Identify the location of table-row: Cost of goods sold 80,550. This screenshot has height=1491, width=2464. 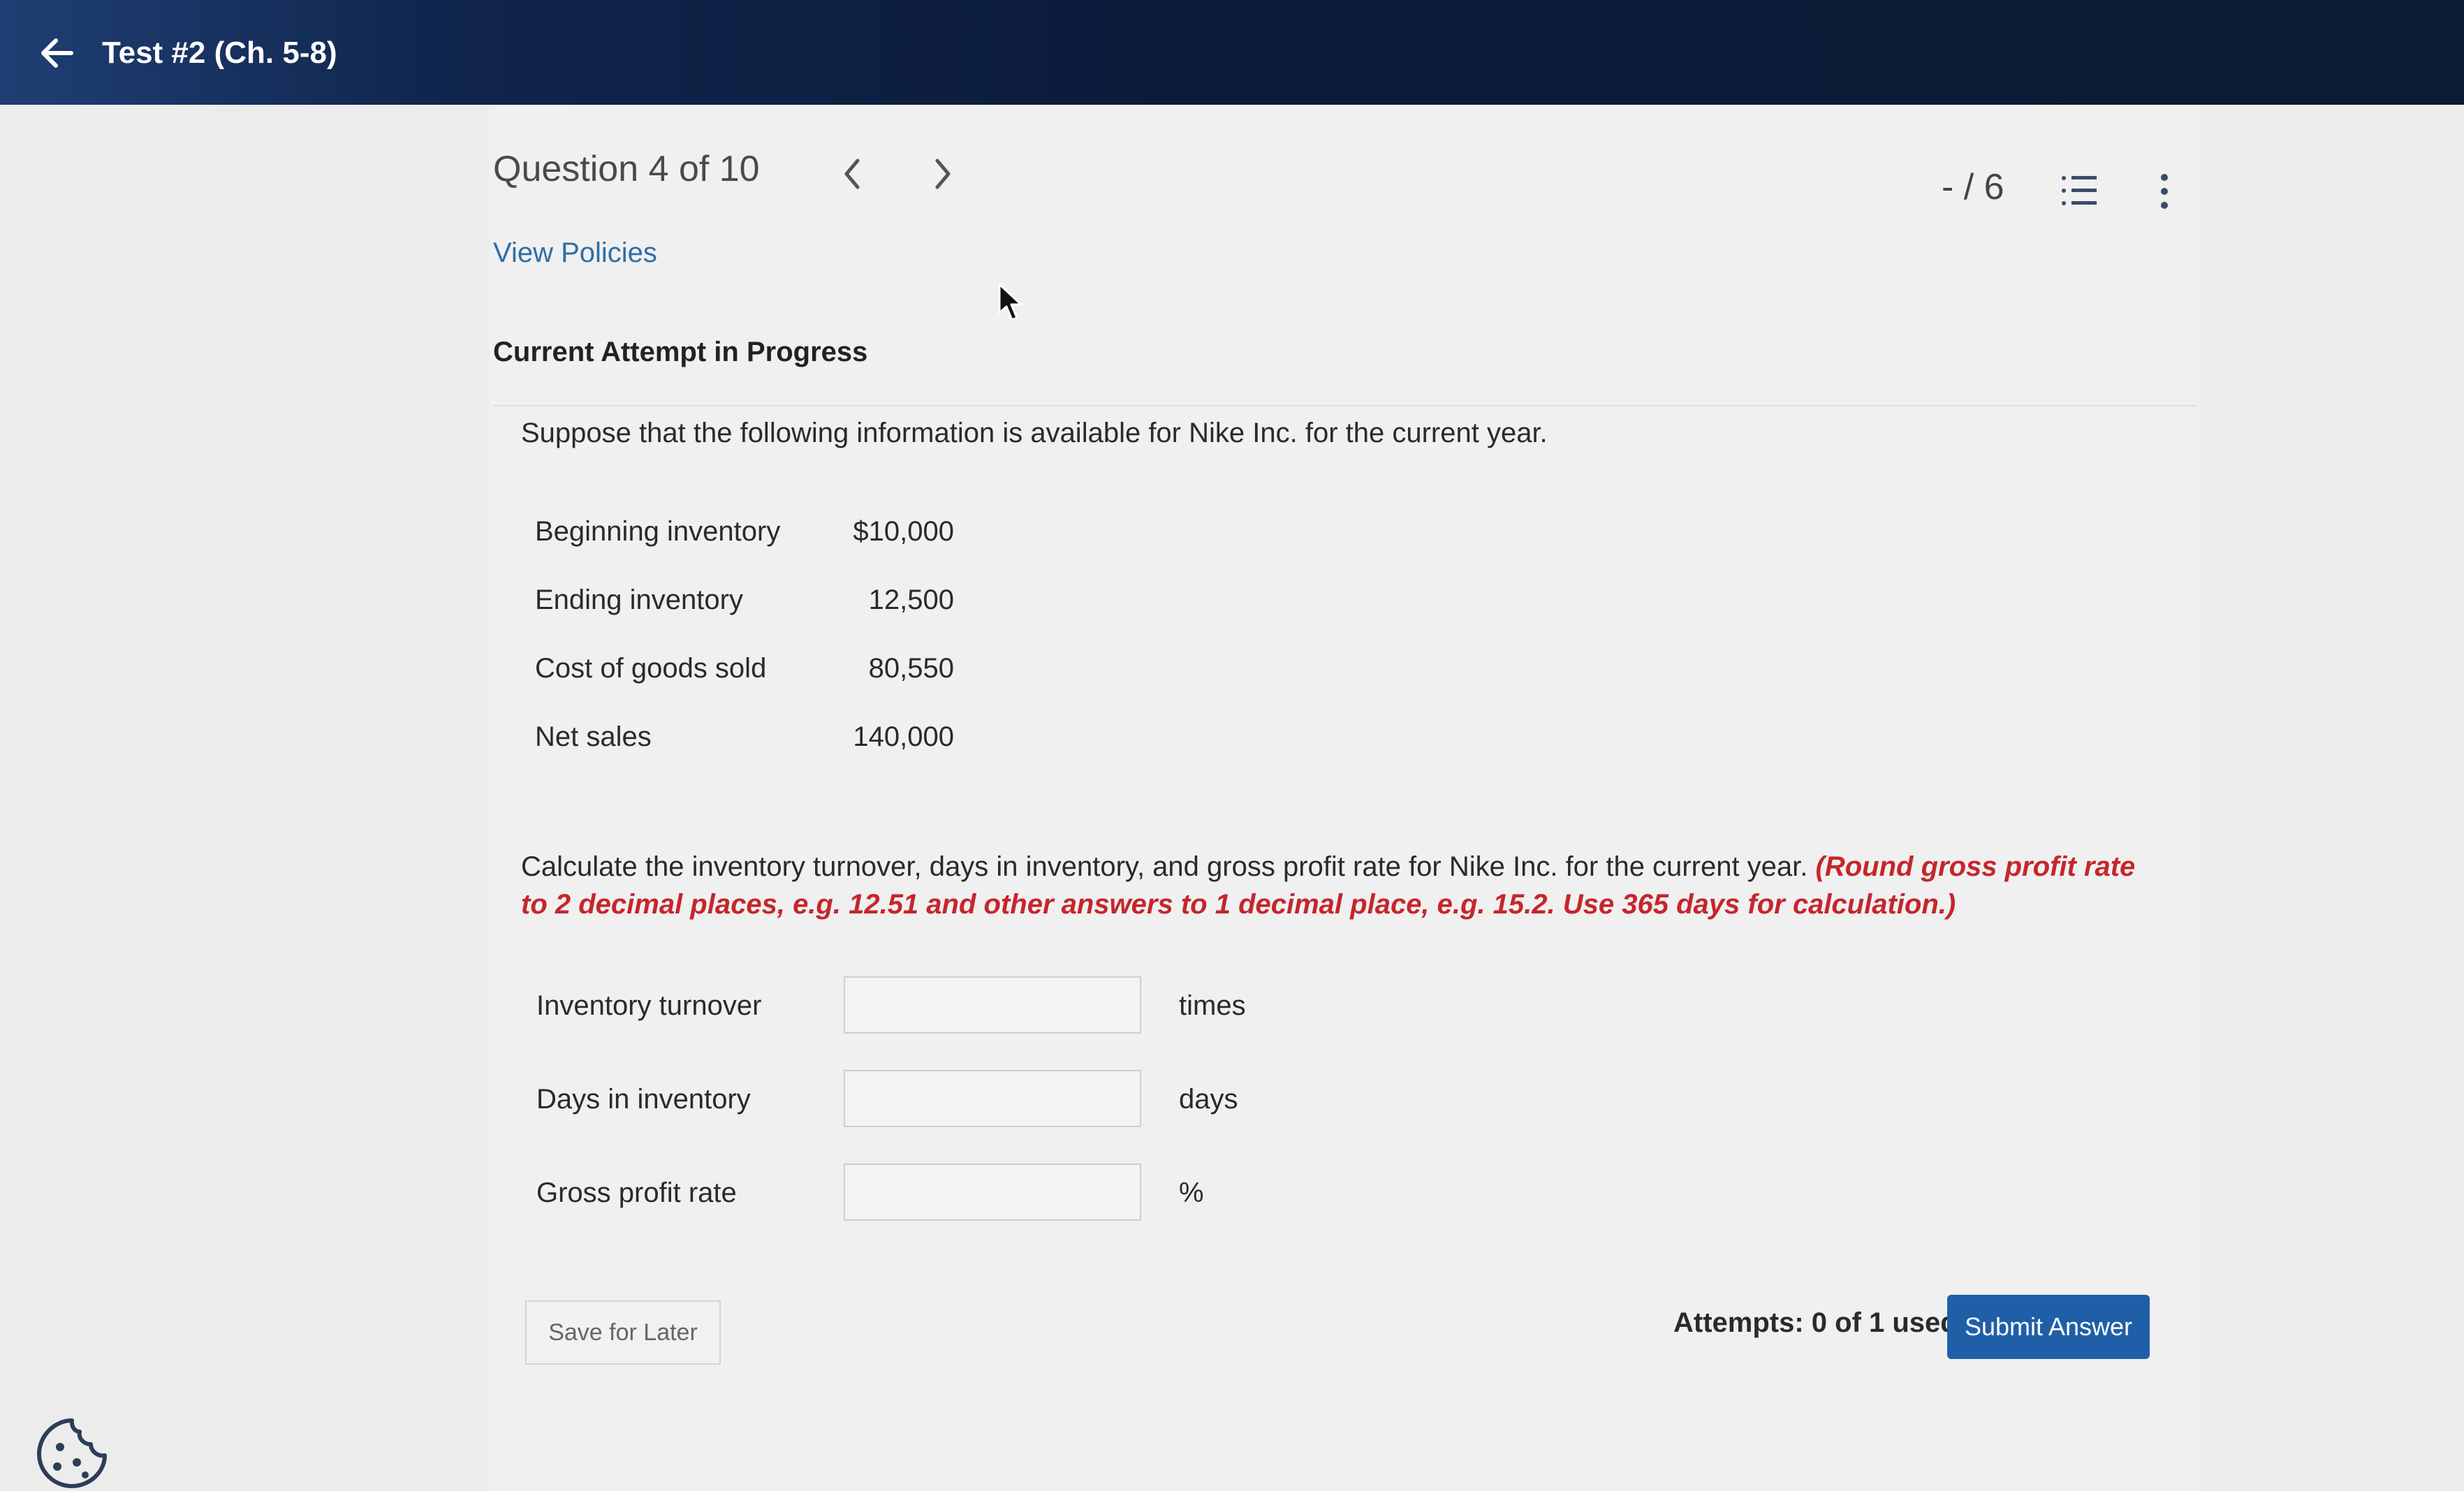
(744, 668).